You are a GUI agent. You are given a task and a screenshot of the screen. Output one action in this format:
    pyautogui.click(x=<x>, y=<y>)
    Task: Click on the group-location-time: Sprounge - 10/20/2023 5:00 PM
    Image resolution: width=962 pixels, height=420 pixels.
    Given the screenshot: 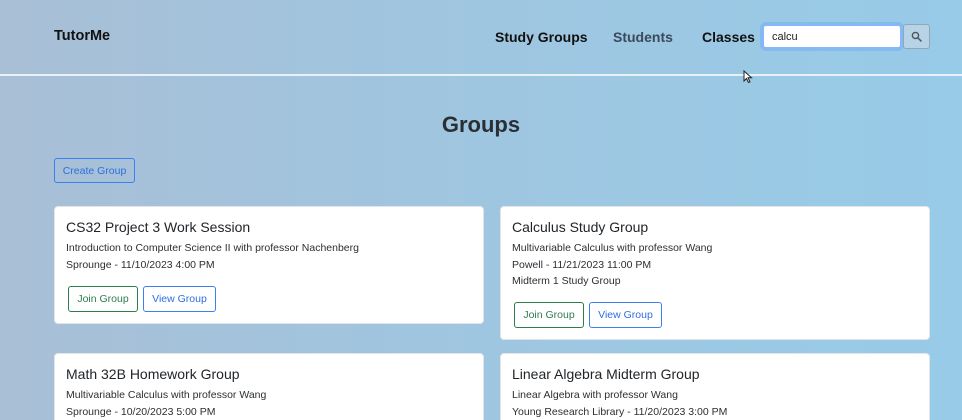 What is the action you would take?
    pyautogui.click(x=141, y=412)
    